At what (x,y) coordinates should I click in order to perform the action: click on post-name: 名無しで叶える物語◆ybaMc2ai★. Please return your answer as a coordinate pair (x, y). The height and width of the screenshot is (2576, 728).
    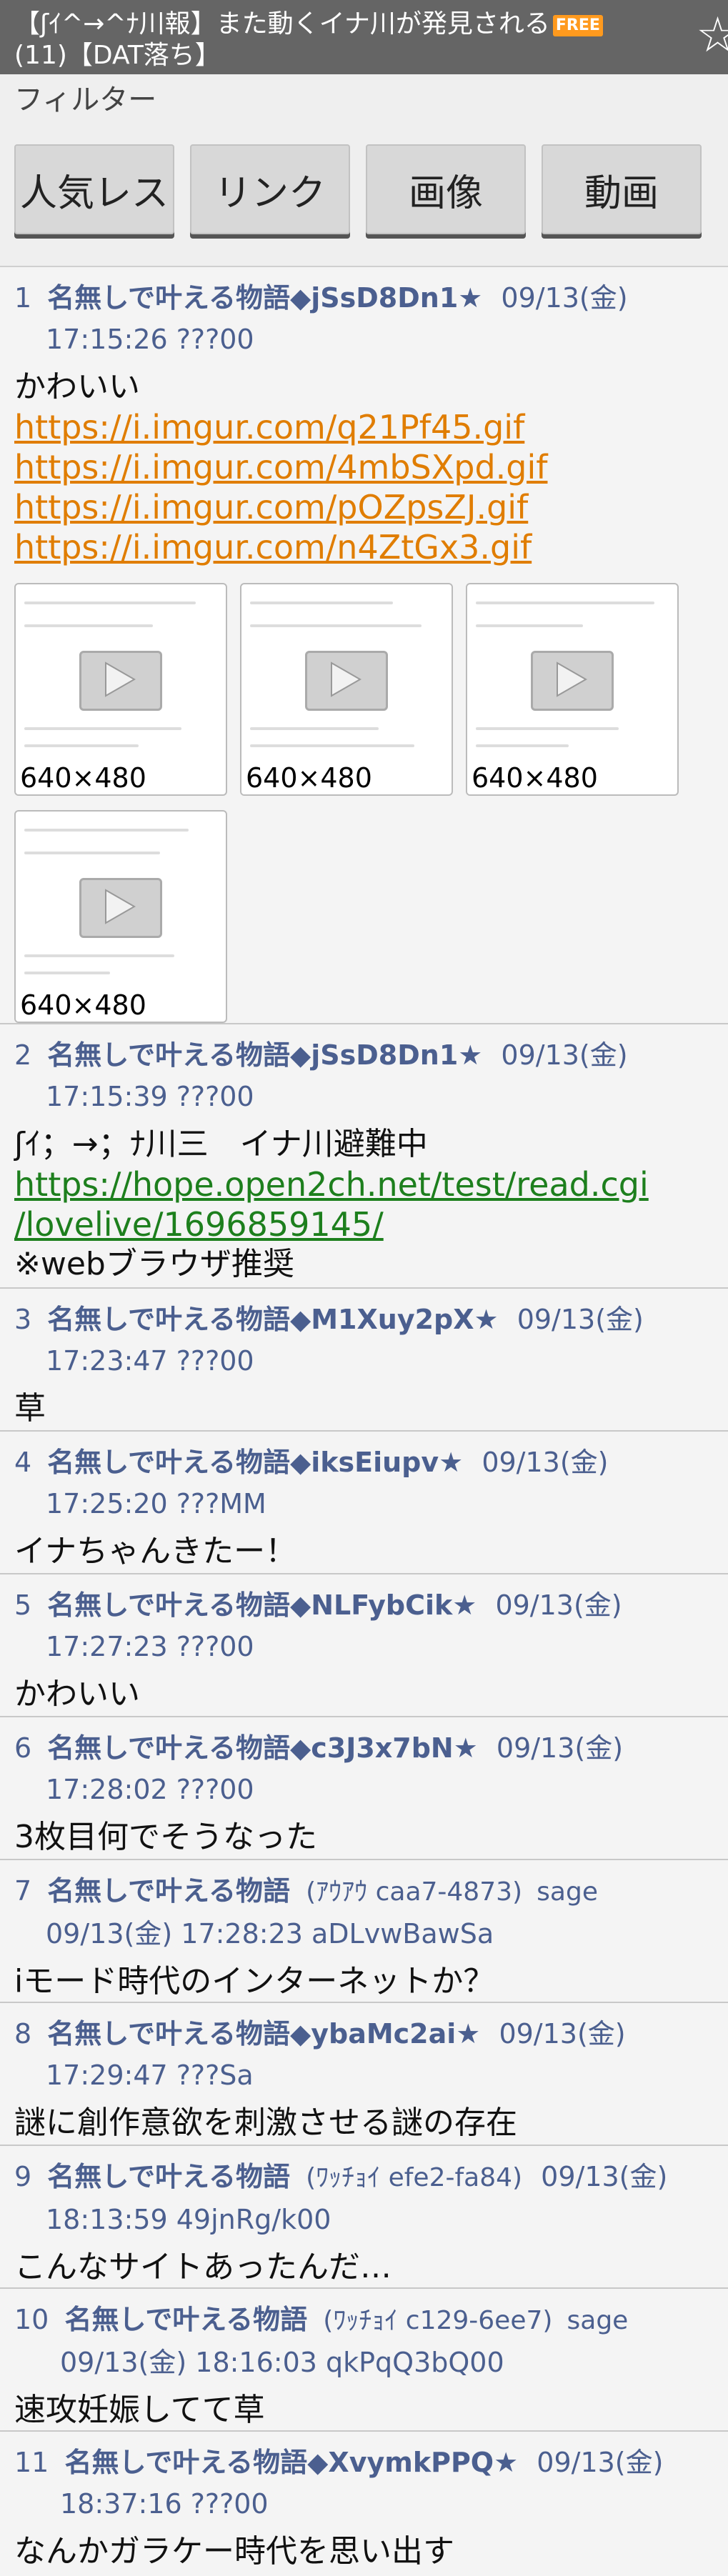
    Looking at the image, I should click on (264, 2034).